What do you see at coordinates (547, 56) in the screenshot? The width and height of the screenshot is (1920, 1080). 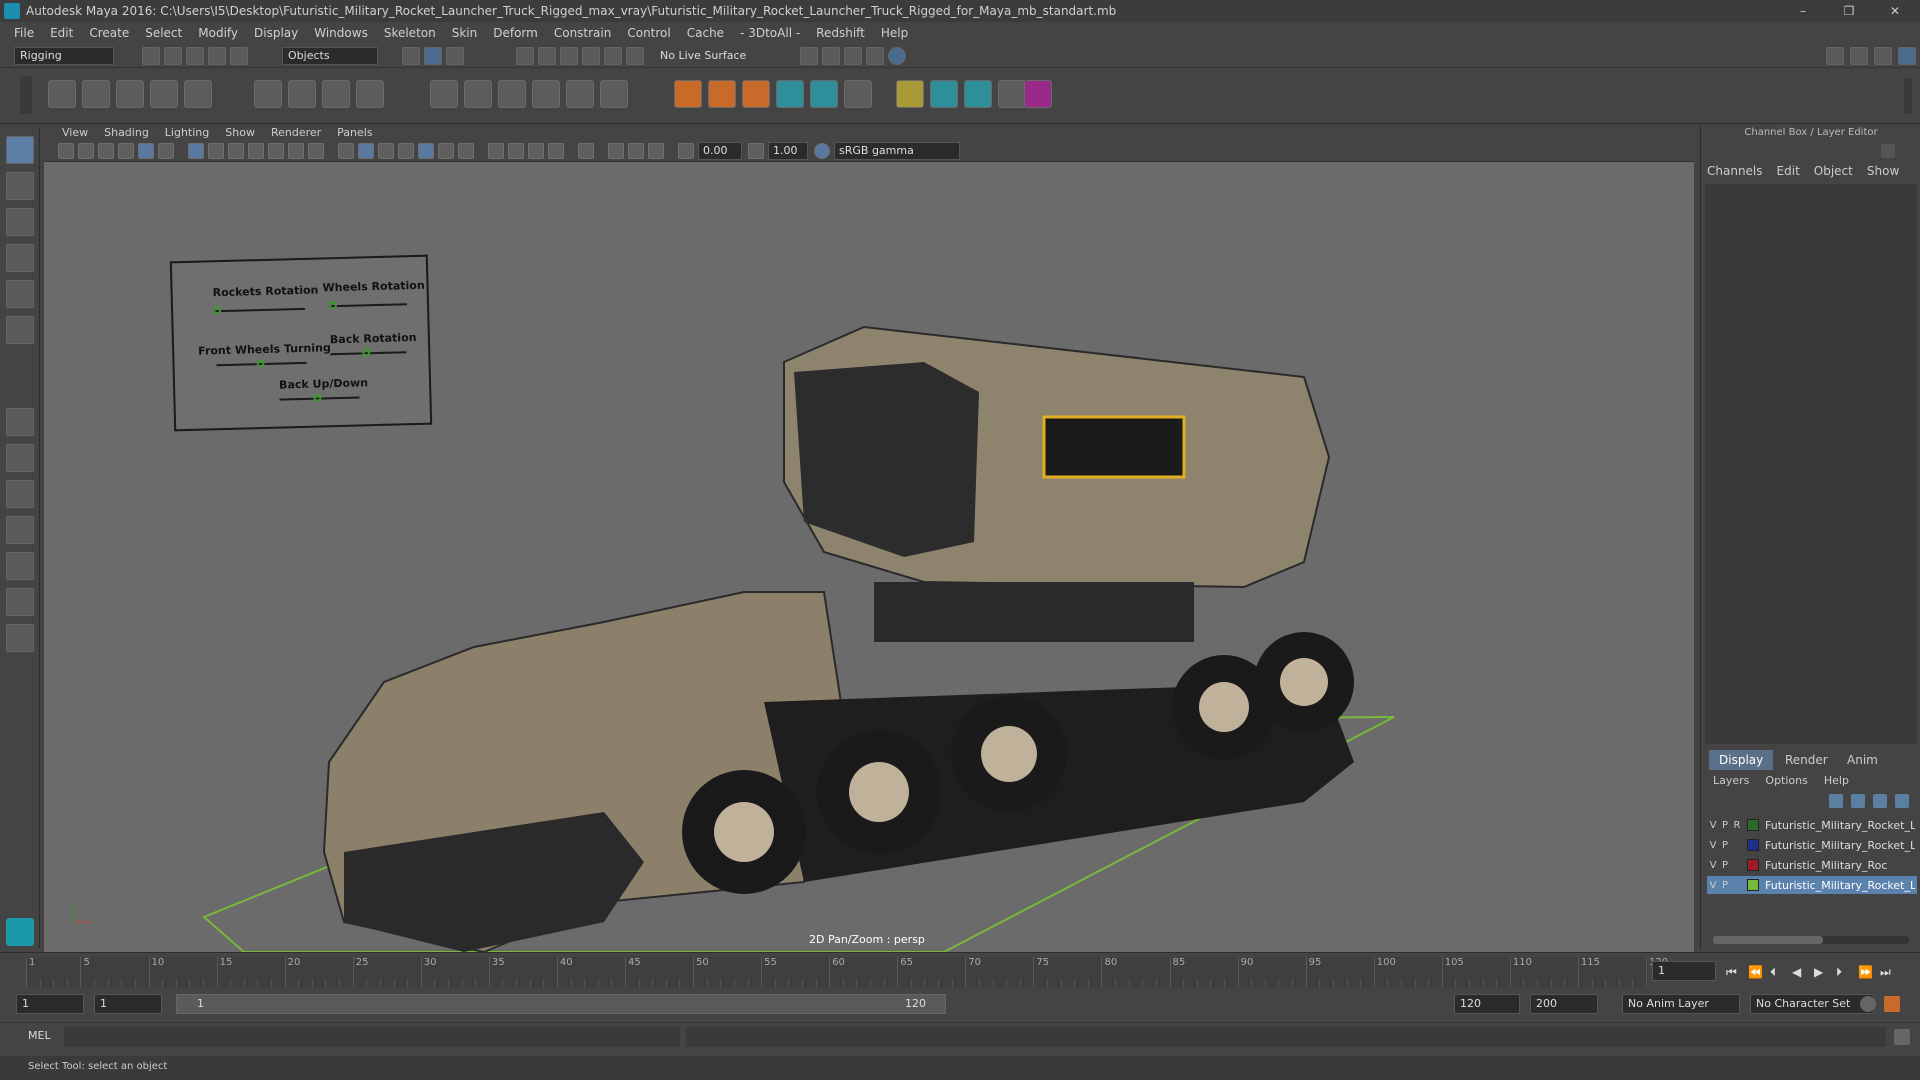 I see `snap-curve-icon` at bounding box center [547, 56].